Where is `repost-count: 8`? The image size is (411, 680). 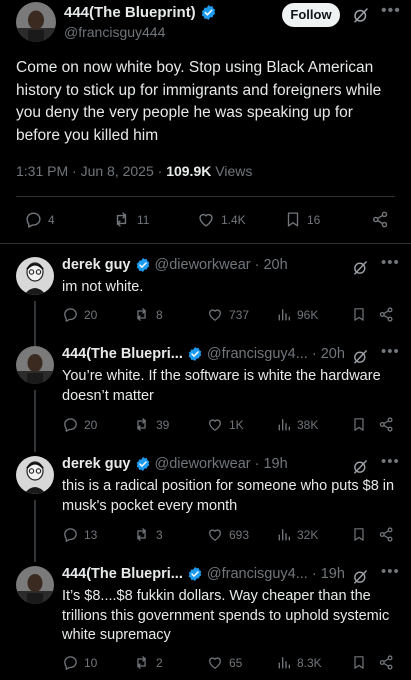
repost-count: 8 is located at coordinates (159, 314).